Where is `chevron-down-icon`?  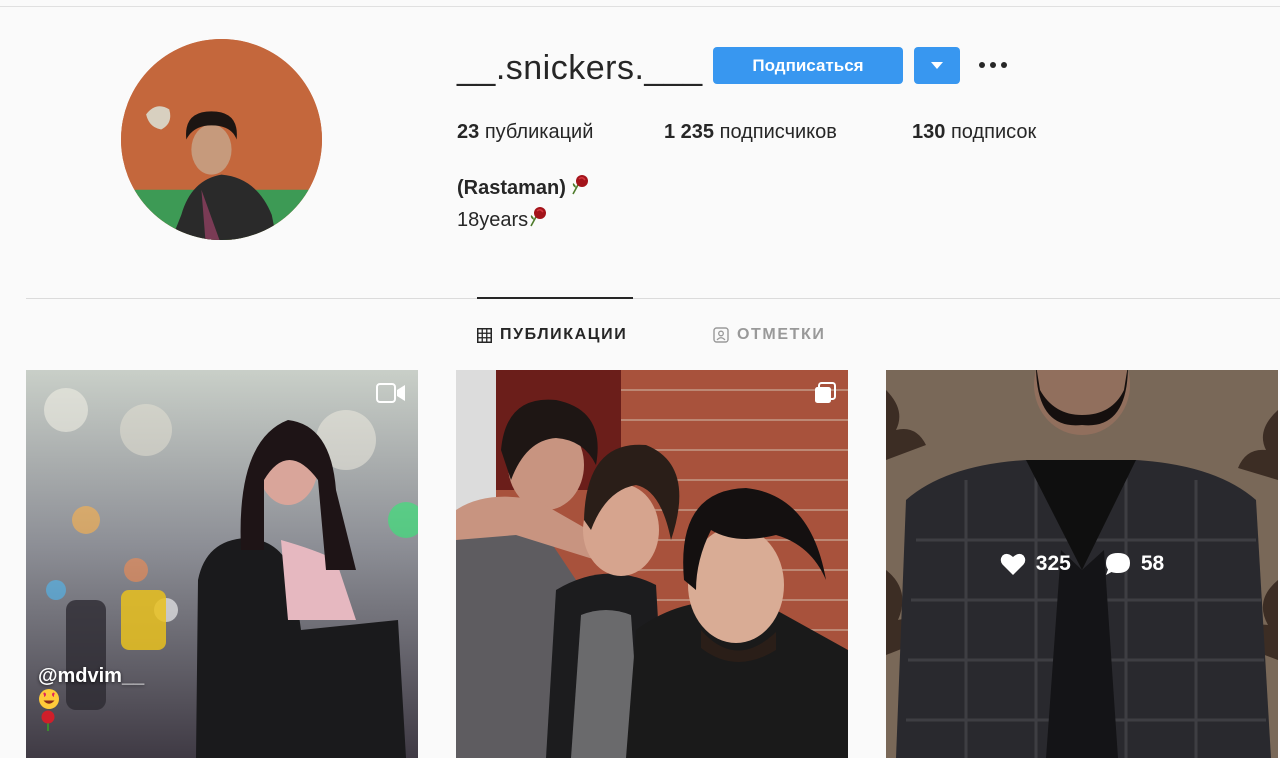 chevron-down-icon is located at coordinates (937, 65).